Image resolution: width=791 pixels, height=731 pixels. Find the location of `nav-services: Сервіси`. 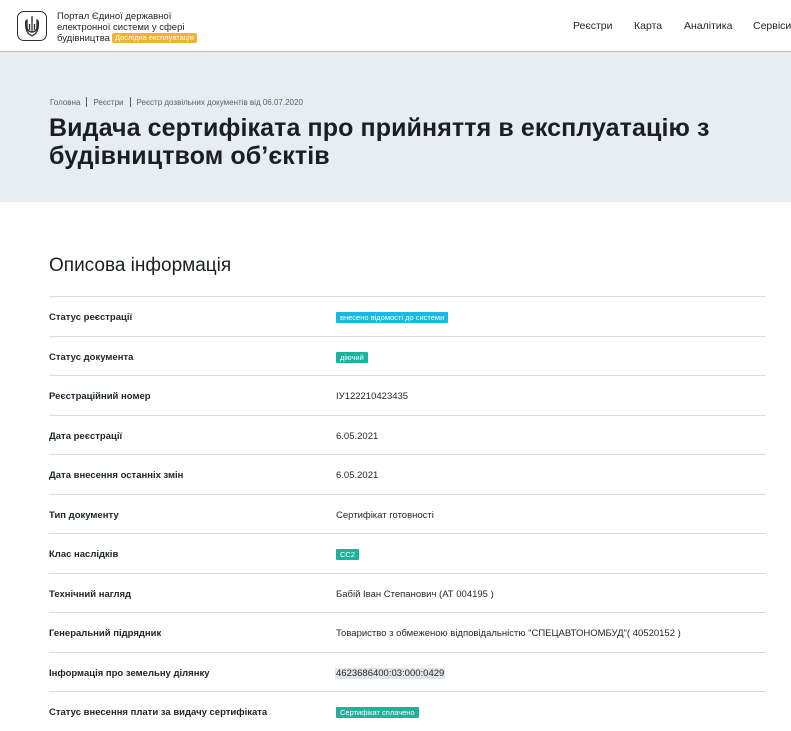

nav-services: Сервіси is located at coordinates (772, 26).